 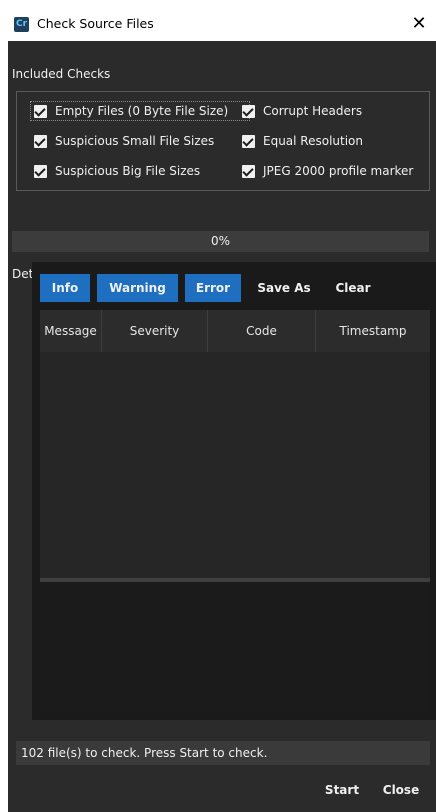 I want to click on filter-info-button: Info, so click(x=65, y=288).